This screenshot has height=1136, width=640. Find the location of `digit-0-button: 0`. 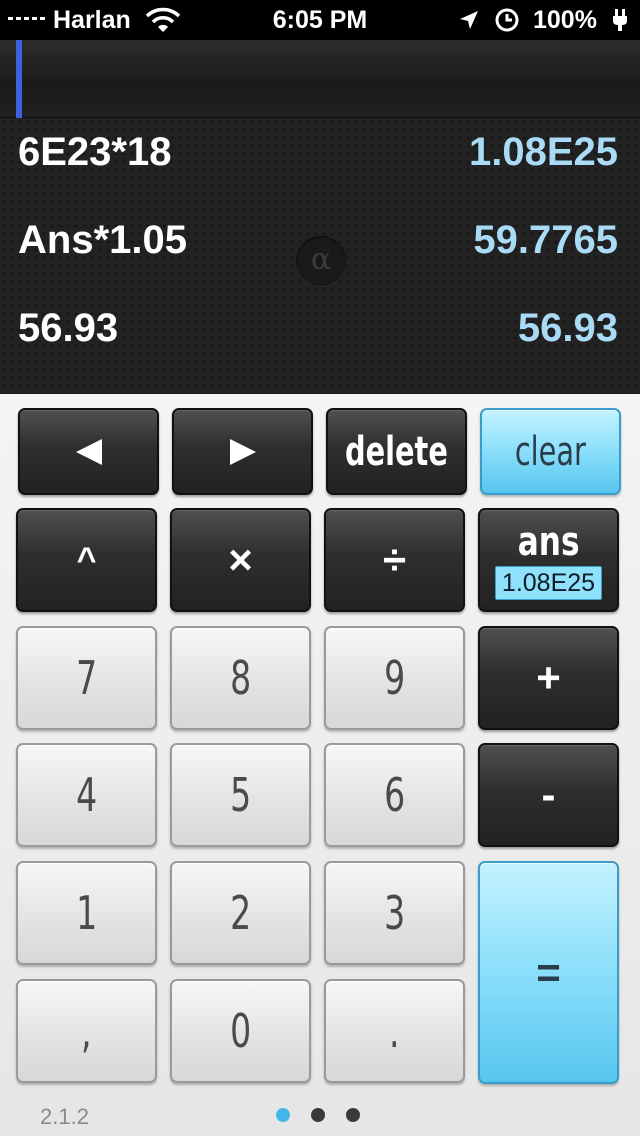

digit-0-button: 0 is located at coordinates (240, 1031).